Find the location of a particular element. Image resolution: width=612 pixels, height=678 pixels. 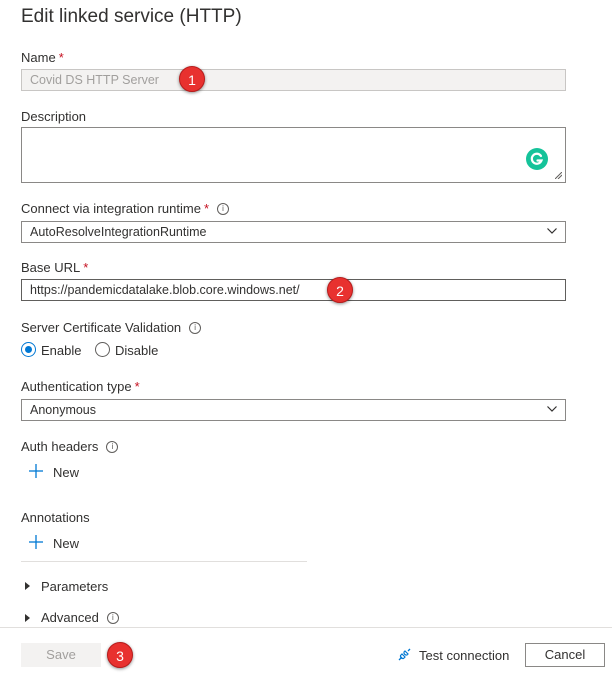

plug-icon is located at coordinates (404, 655).